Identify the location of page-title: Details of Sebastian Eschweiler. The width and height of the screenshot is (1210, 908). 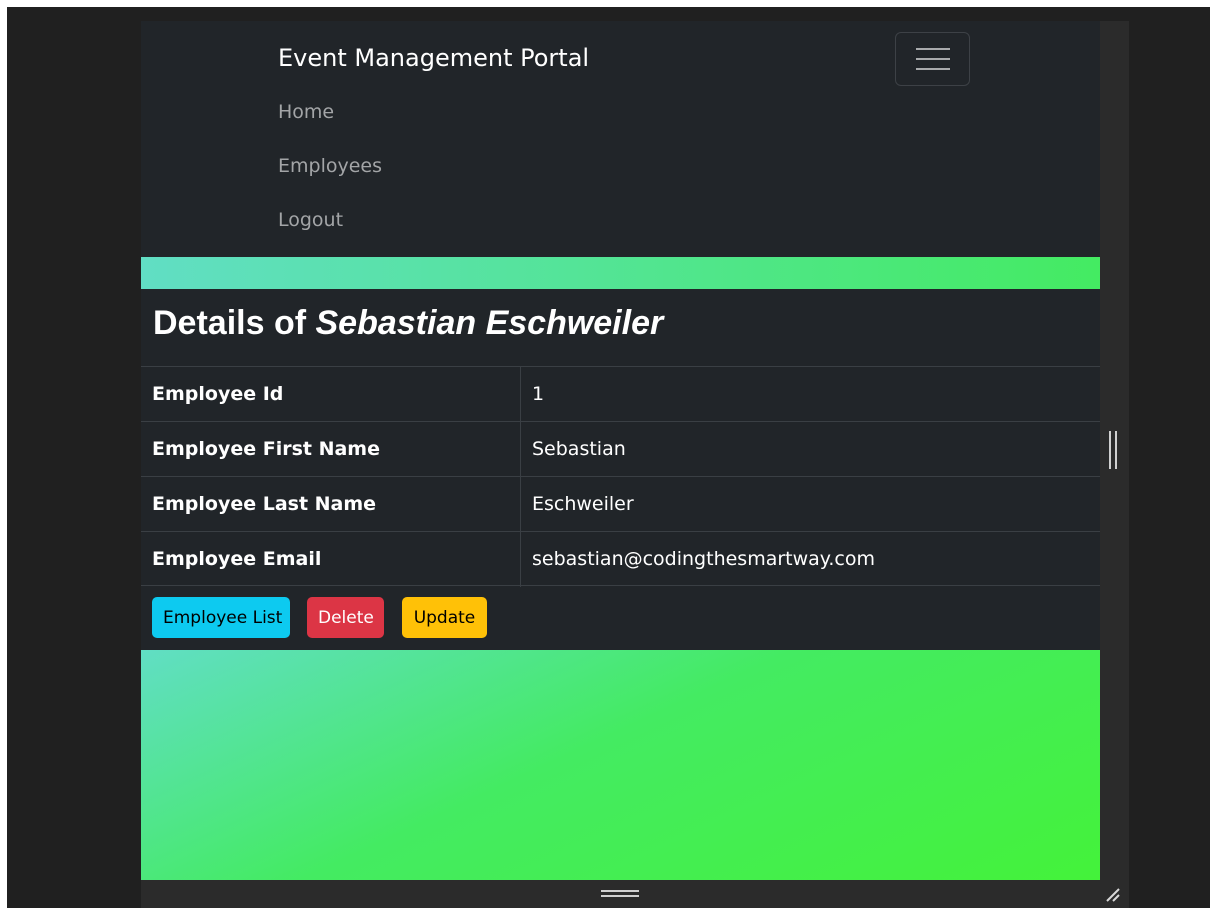
(408, 323).